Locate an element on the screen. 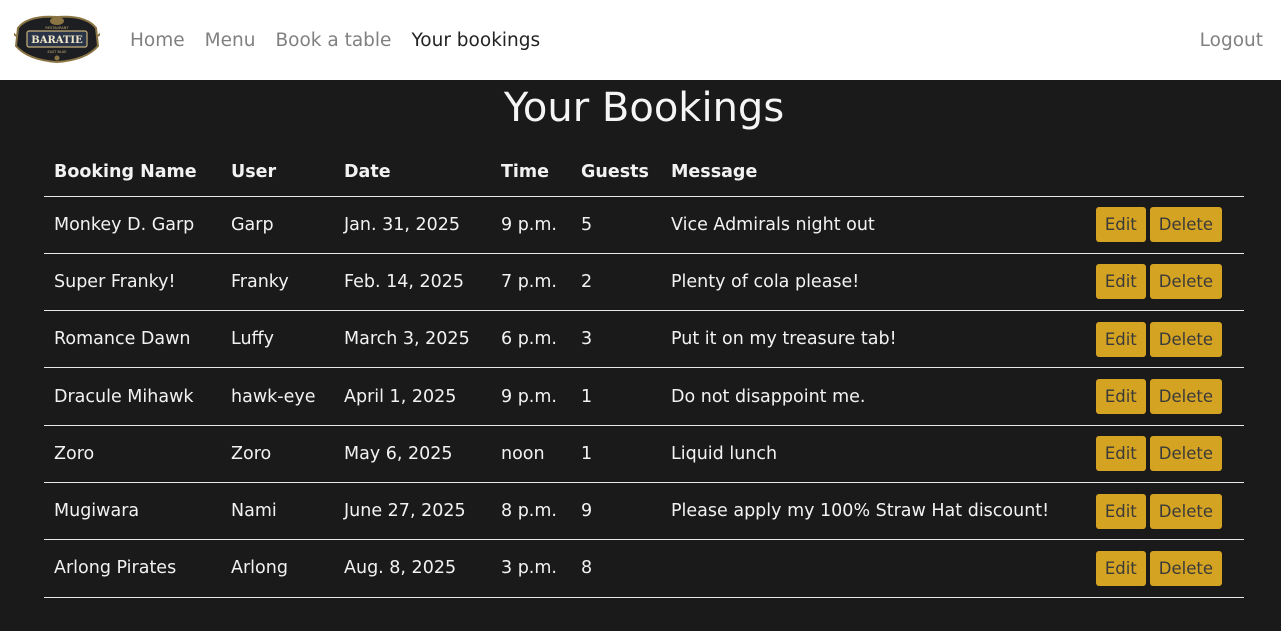  cell-user: Franky is located at coordinates (277, 282).